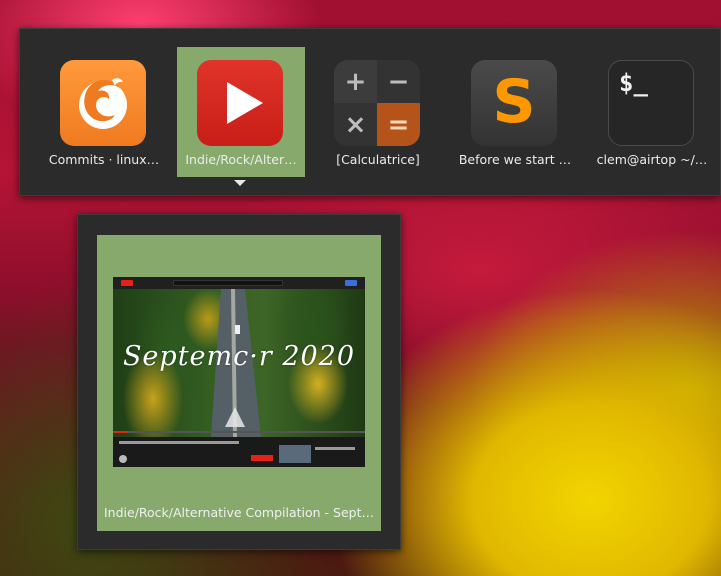 This screenshot has height=576, width=721. What do you see at coordinates (398, 81) in the screenshot?
I see `minus-icon: −` at bounding box center [398, 81].